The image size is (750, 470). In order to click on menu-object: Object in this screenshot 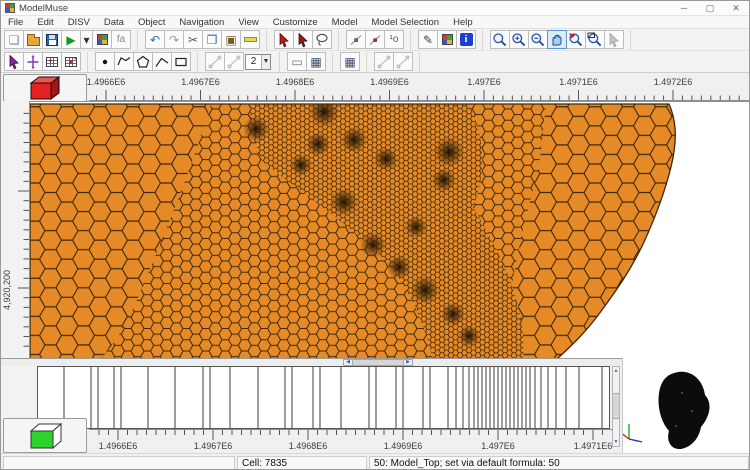, I will do `click(151, 22)`.